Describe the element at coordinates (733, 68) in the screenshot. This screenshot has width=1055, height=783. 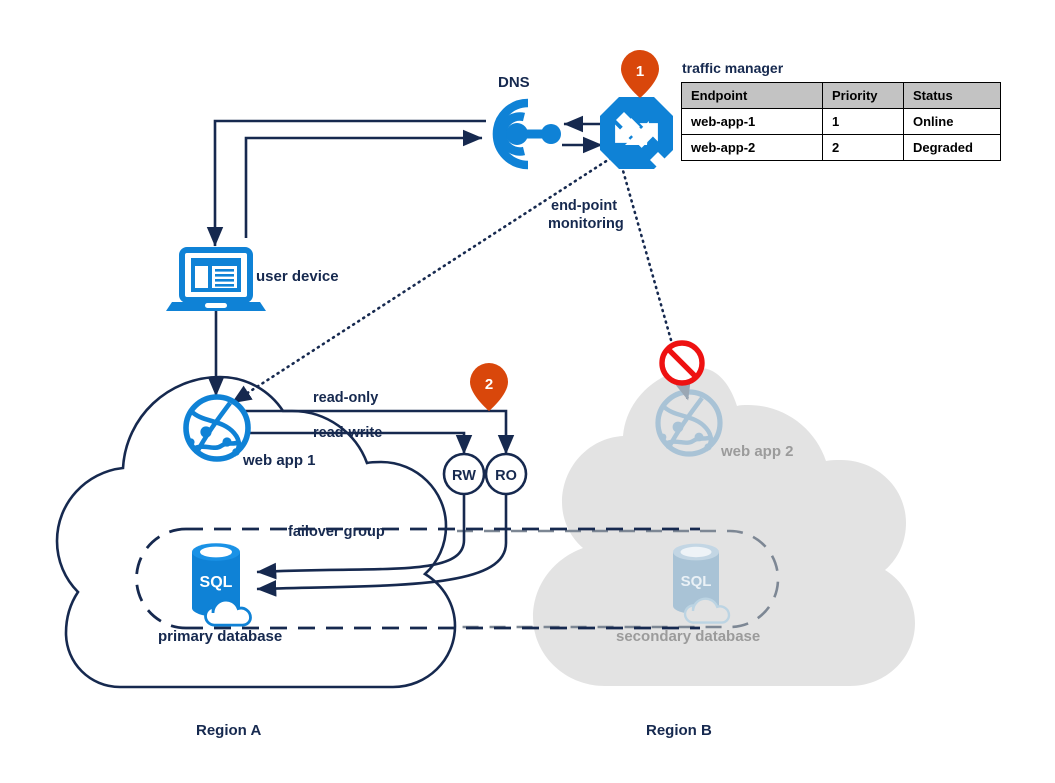
I see `traffic-manager-title: traffic manager` at that location.